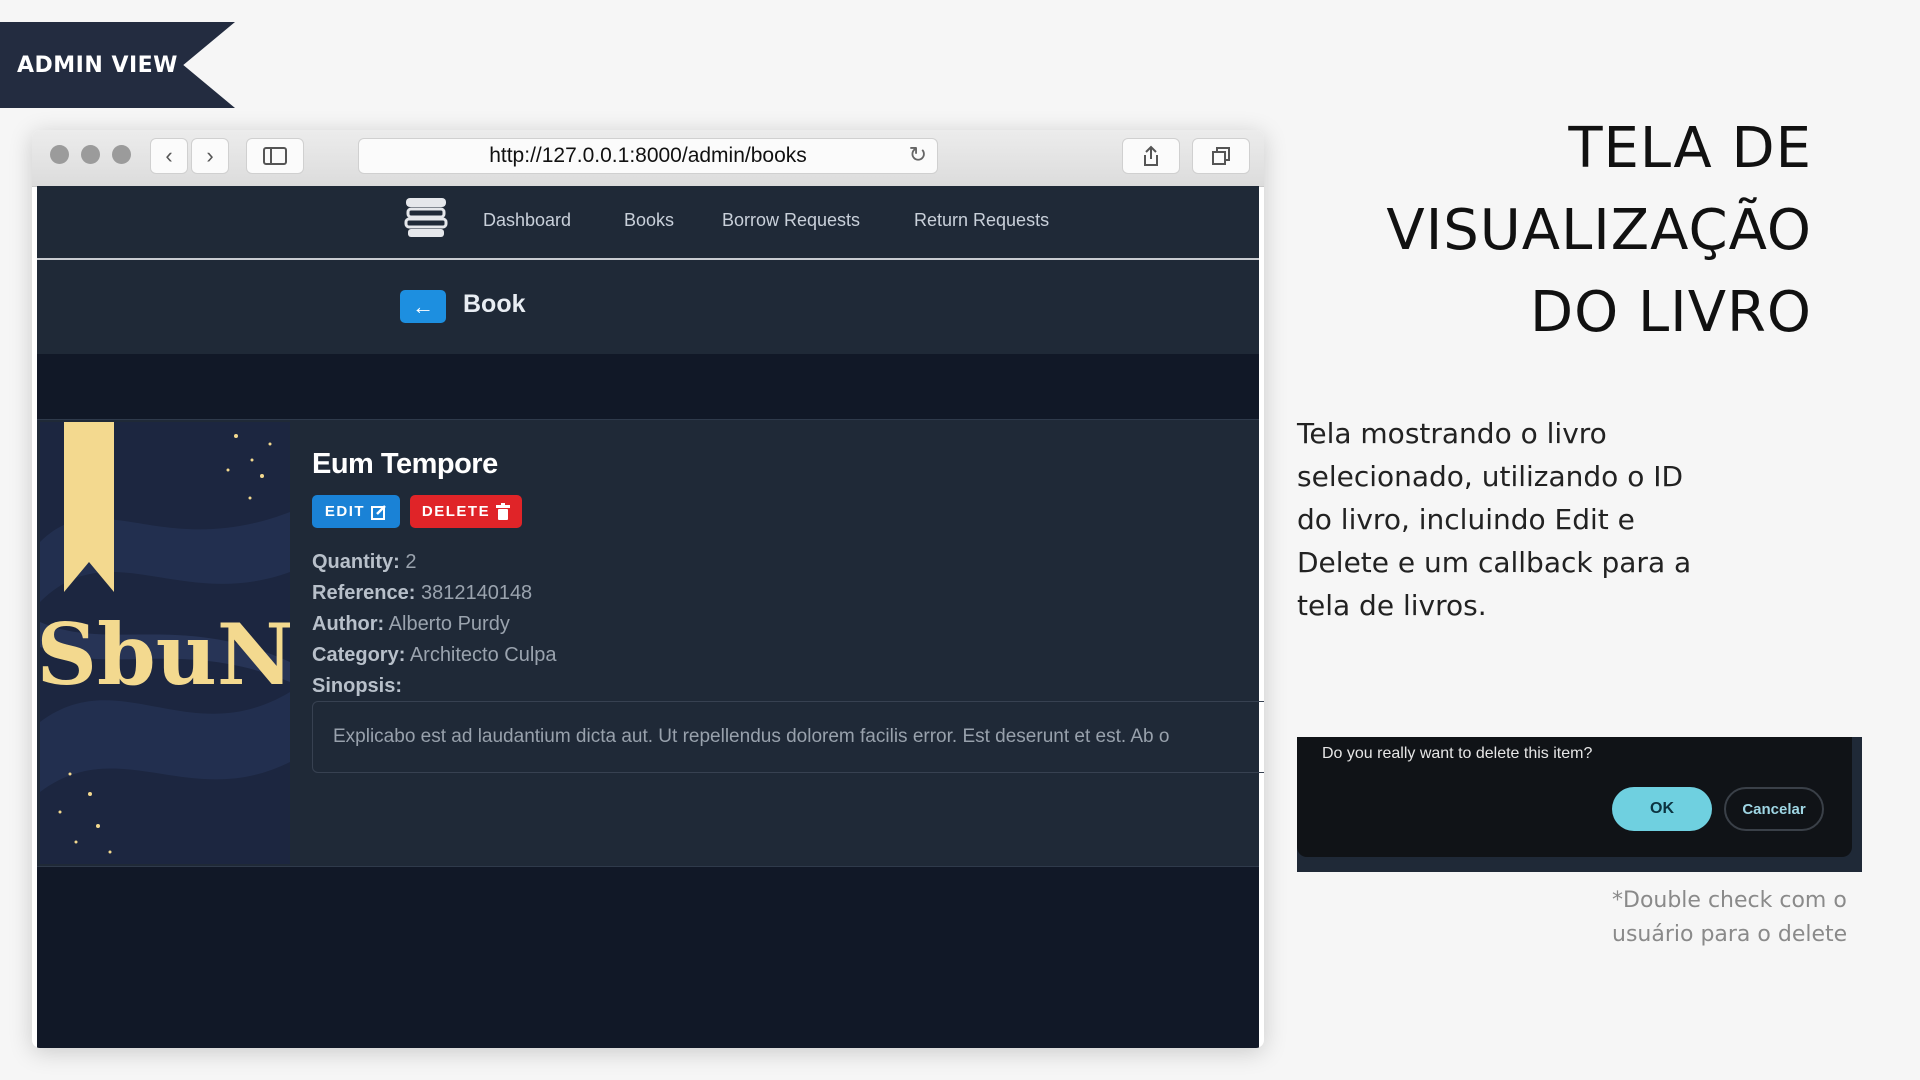 The image size is (1920, 1080). I want to click on edit-button: EDIT, so click(356, 511).